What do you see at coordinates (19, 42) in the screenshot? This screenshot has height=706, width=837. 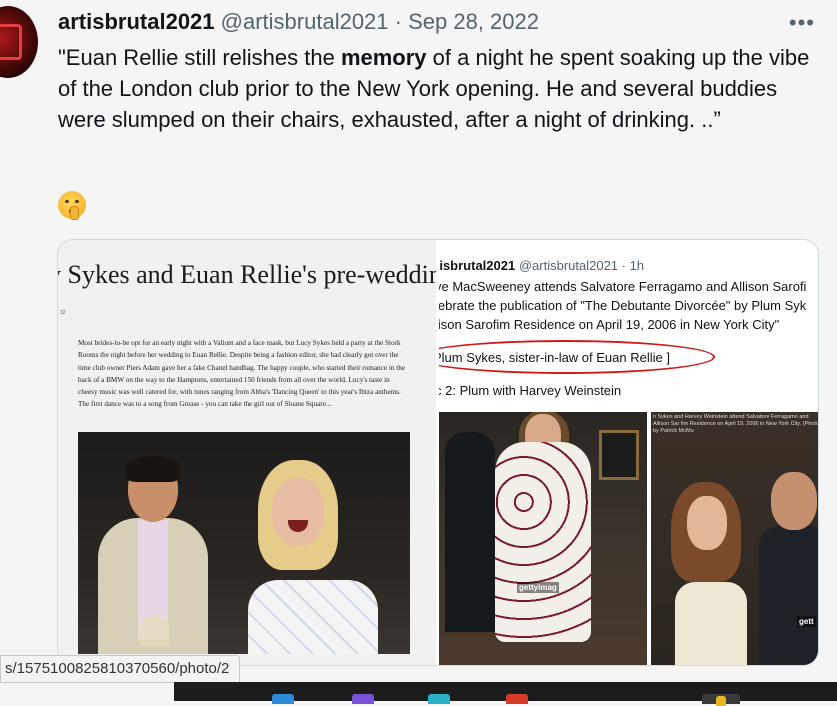 I see `avatar` at bounding box center [19, 42].